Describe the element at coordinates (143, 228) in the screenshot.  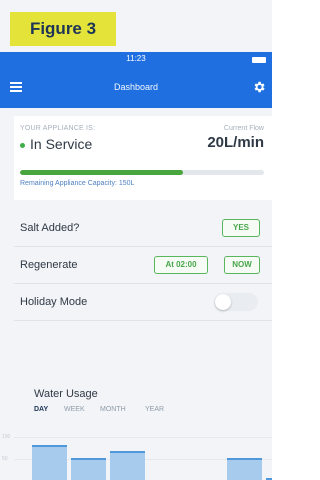
I see `salt-row: Salt Added? YES` at that location.